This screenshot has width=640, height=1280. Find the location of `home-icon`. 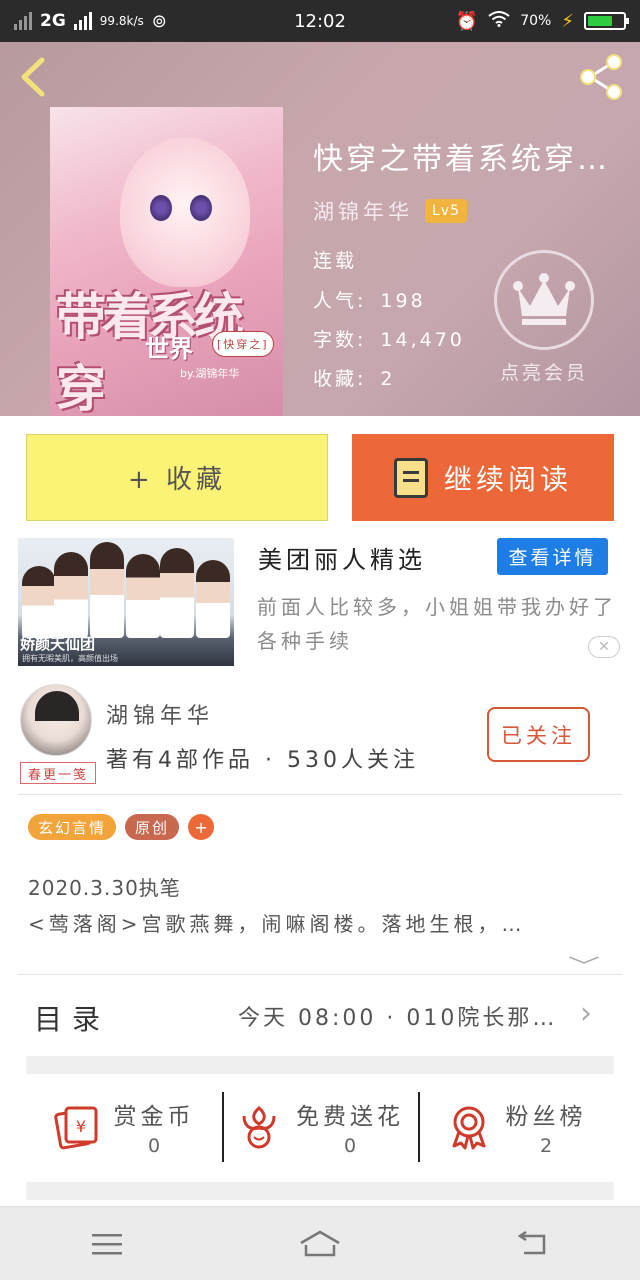

home-icon is located at coordinates (320, 1243).